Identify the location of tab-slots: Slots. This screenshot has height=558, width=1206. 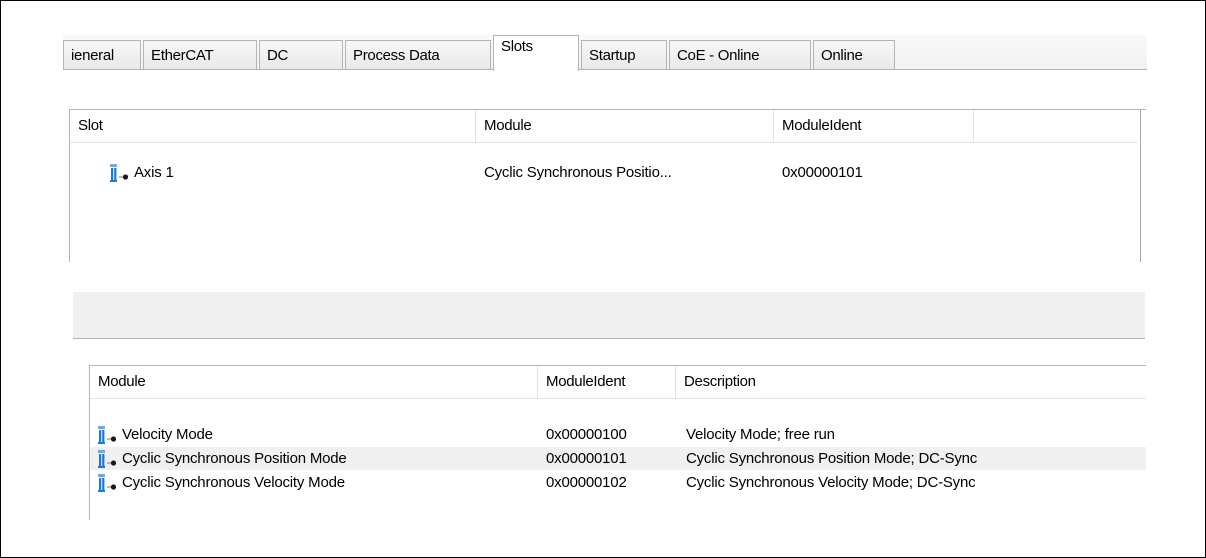
(536, 53).